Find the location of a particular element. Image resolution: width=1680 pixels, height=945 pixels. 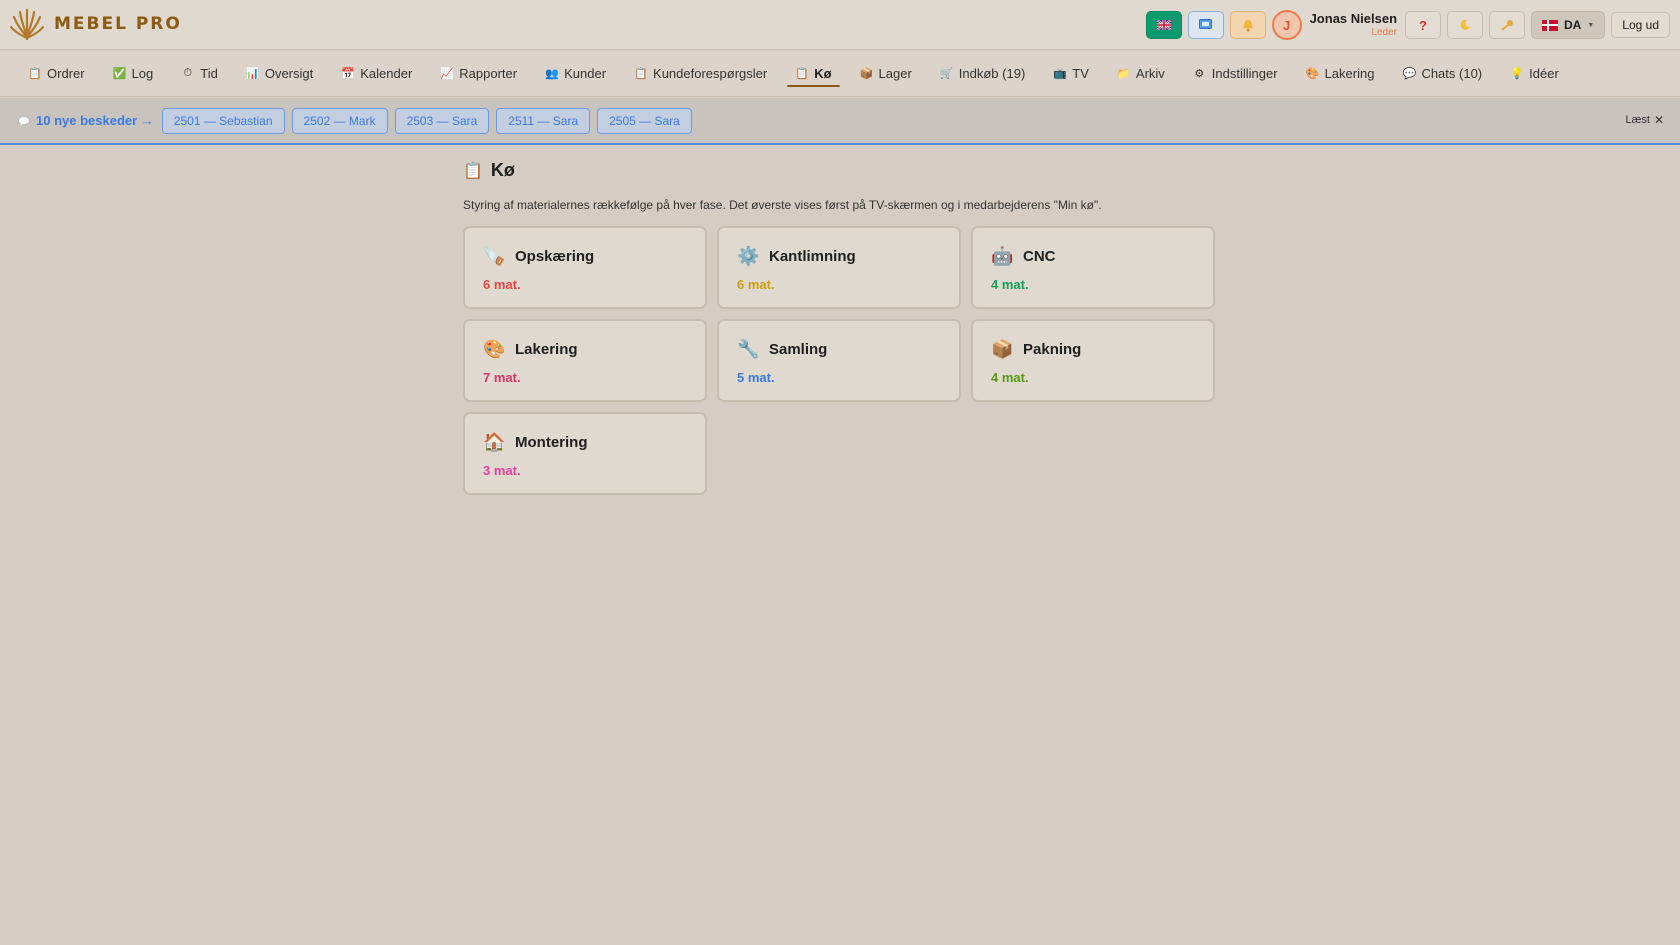

wrench-icon: 🔧 is located at coordinates (748, 349).